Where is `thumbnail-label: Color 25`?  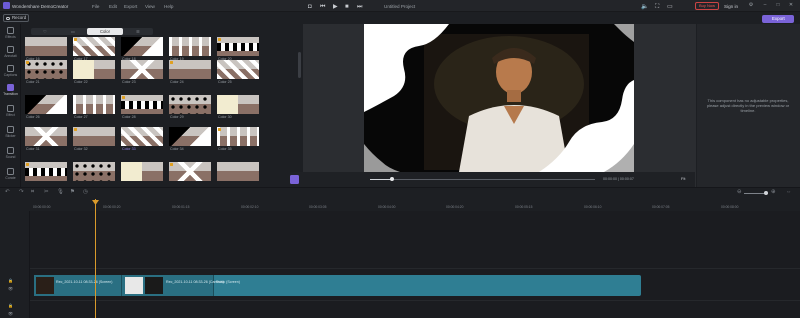 thumbnail-label: Color 25 is located at coordinates (225, 81).